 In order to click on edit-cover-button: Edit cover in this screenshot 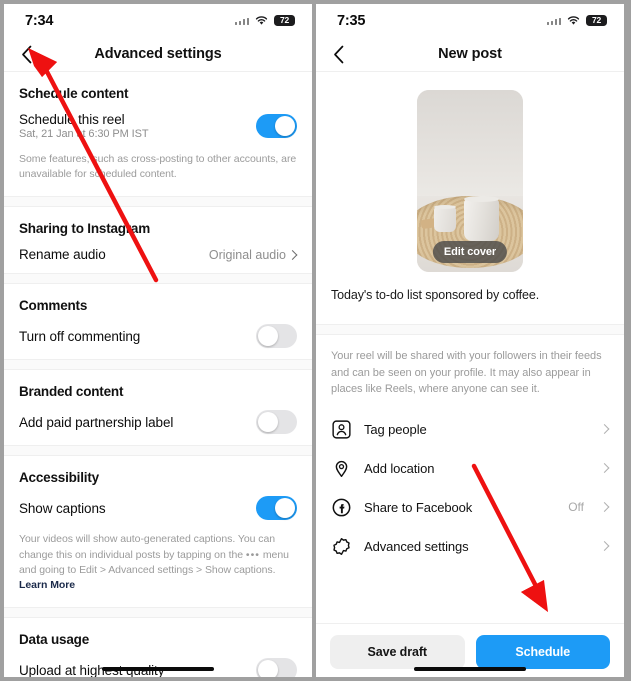, I will do `click(470, 252)`.